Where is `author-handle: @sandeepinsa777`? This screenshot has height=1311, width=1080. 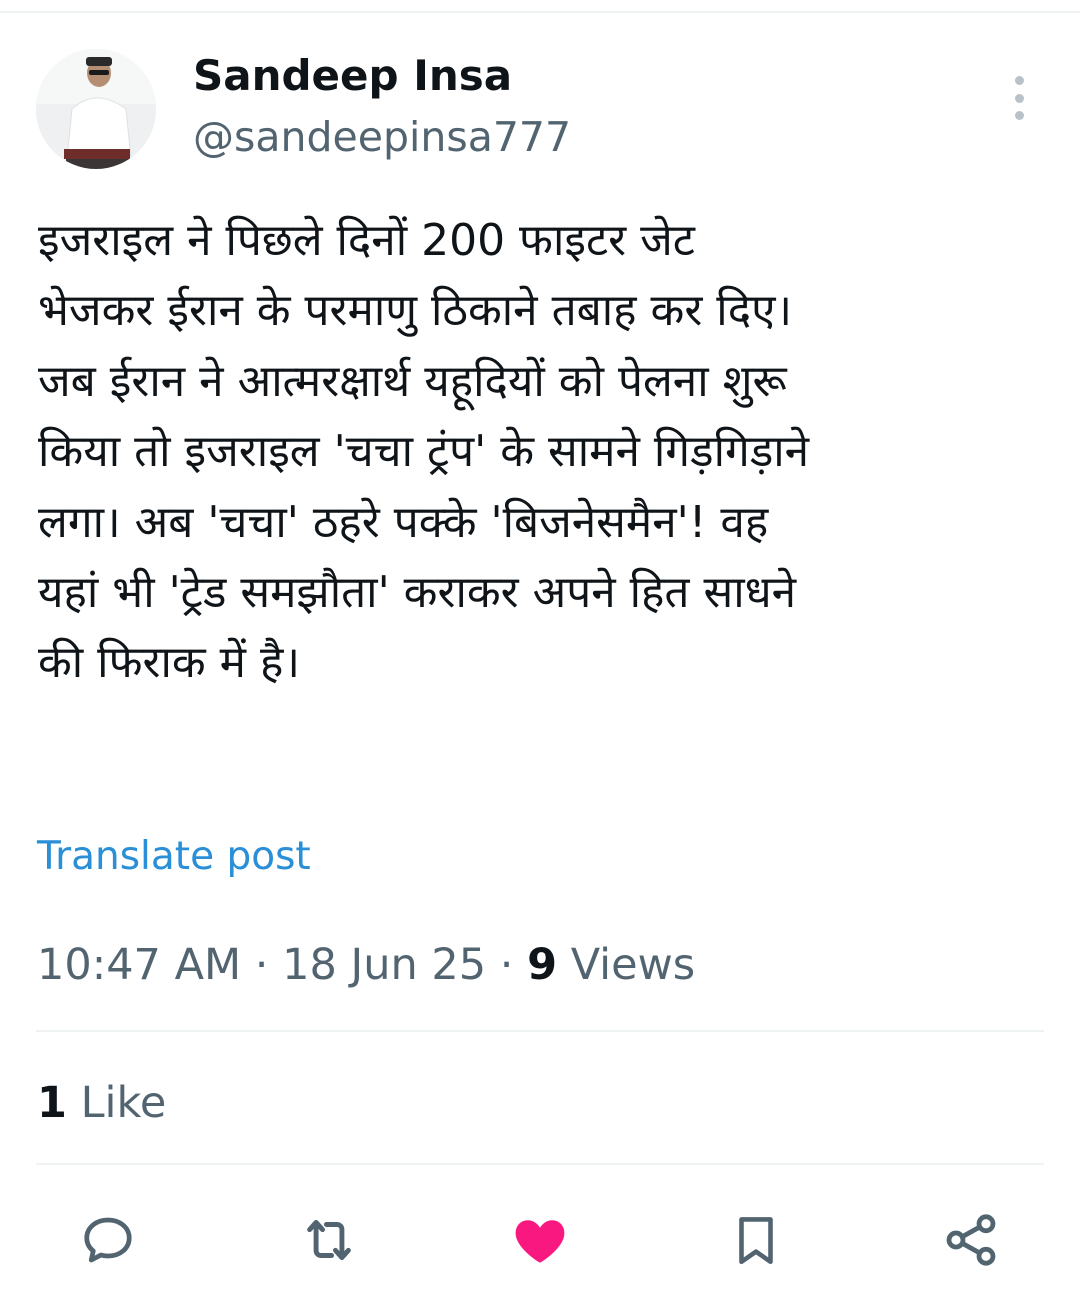 author-handle: @sandeepinsa777 is located at coordinates (382, 137).